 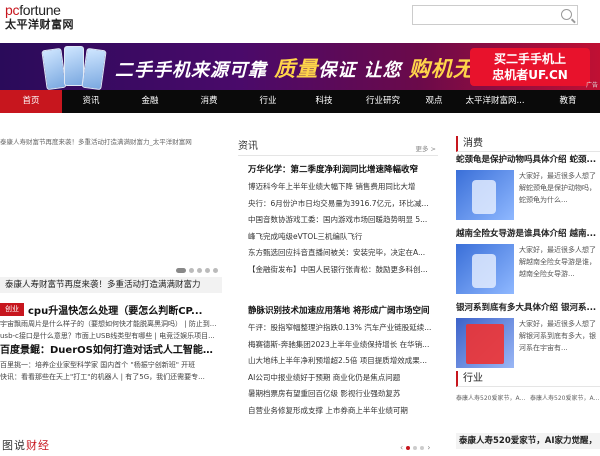 I want to click on hero-image-alt: 泰康人寿财富节再度来袭！多重活动打造满满财富力_太平洋财富网, so click(x=96, y=142).